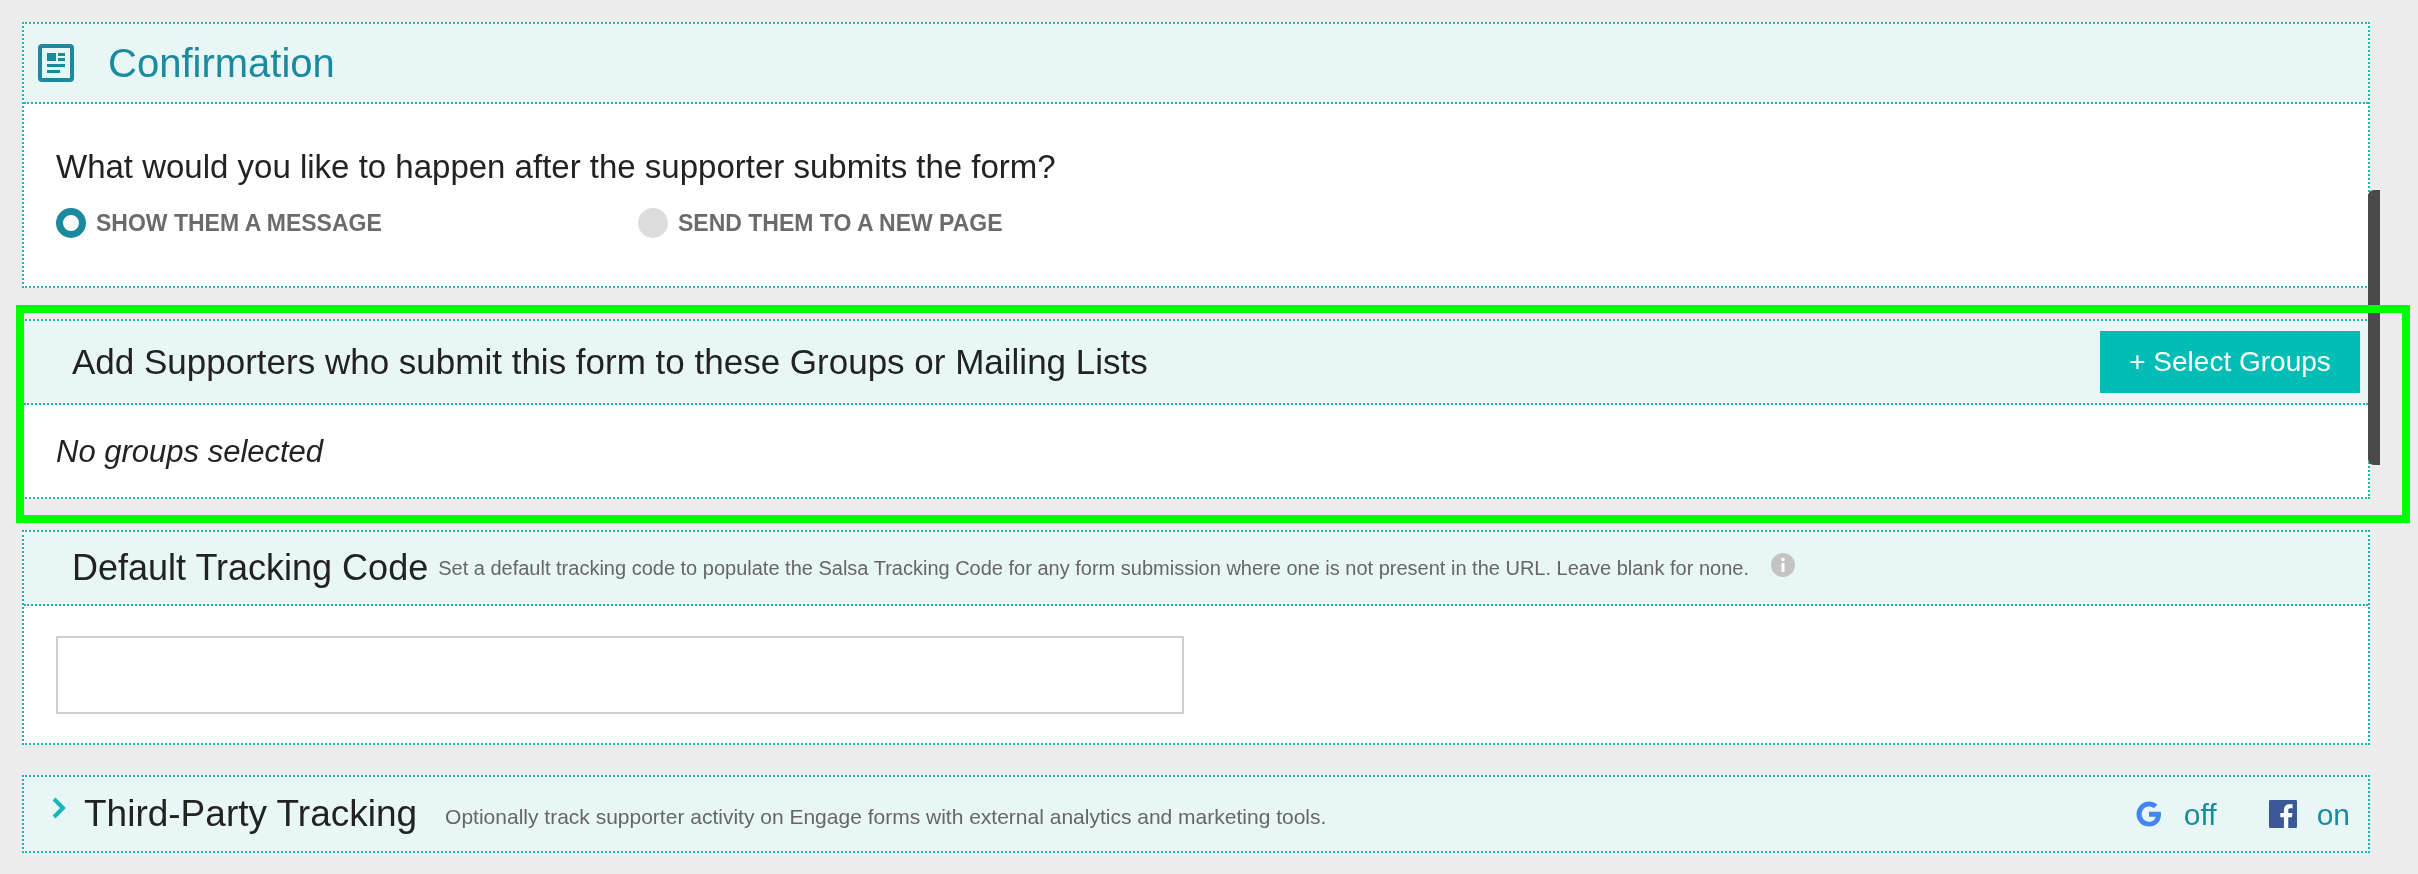 The width and height of the screenshot is (2418, 874). I want to click on chevron-right-icon, so click(59, 808).